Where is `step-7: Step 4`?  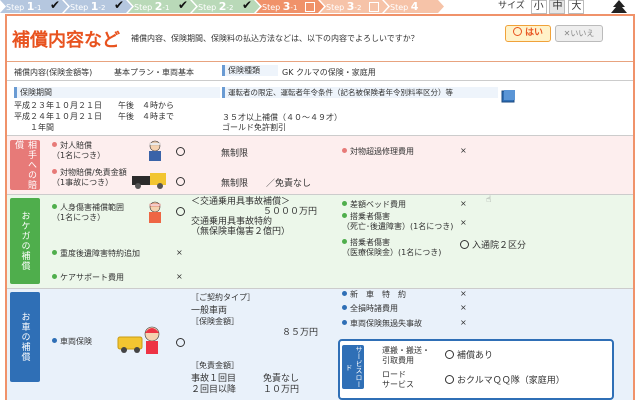
step-7: Step 4 is located at coordinates (414, 6).